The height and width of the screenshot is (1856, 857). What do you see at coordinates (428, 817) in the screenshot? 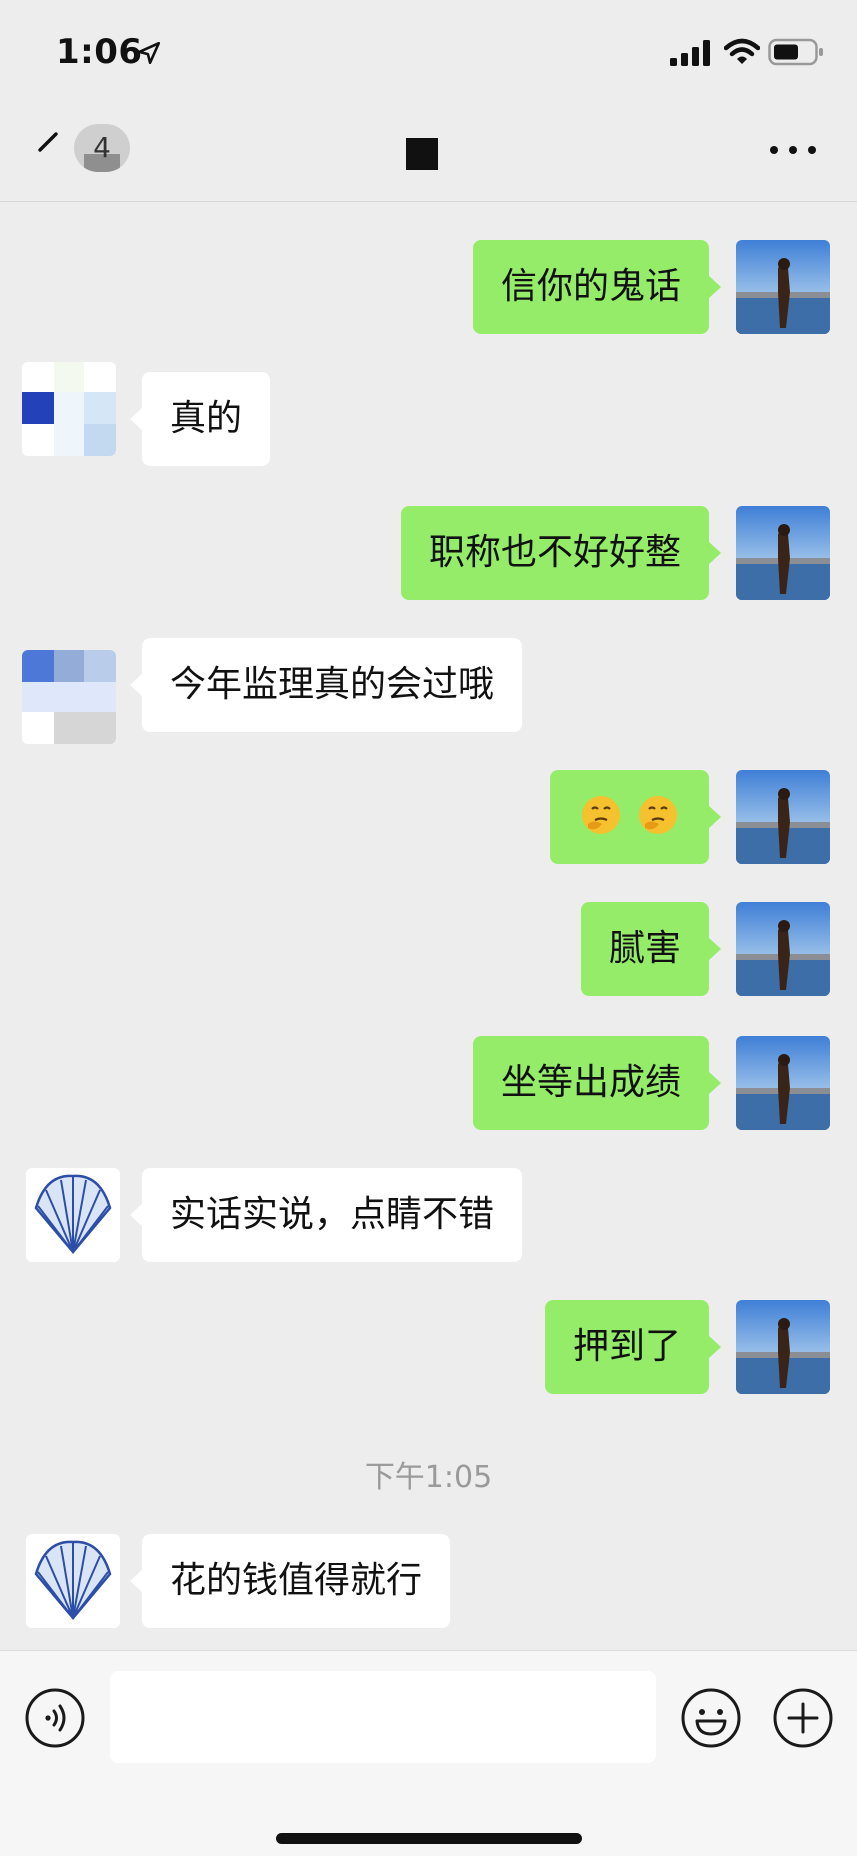
I see `message-row` at bounding box center [428, 817].